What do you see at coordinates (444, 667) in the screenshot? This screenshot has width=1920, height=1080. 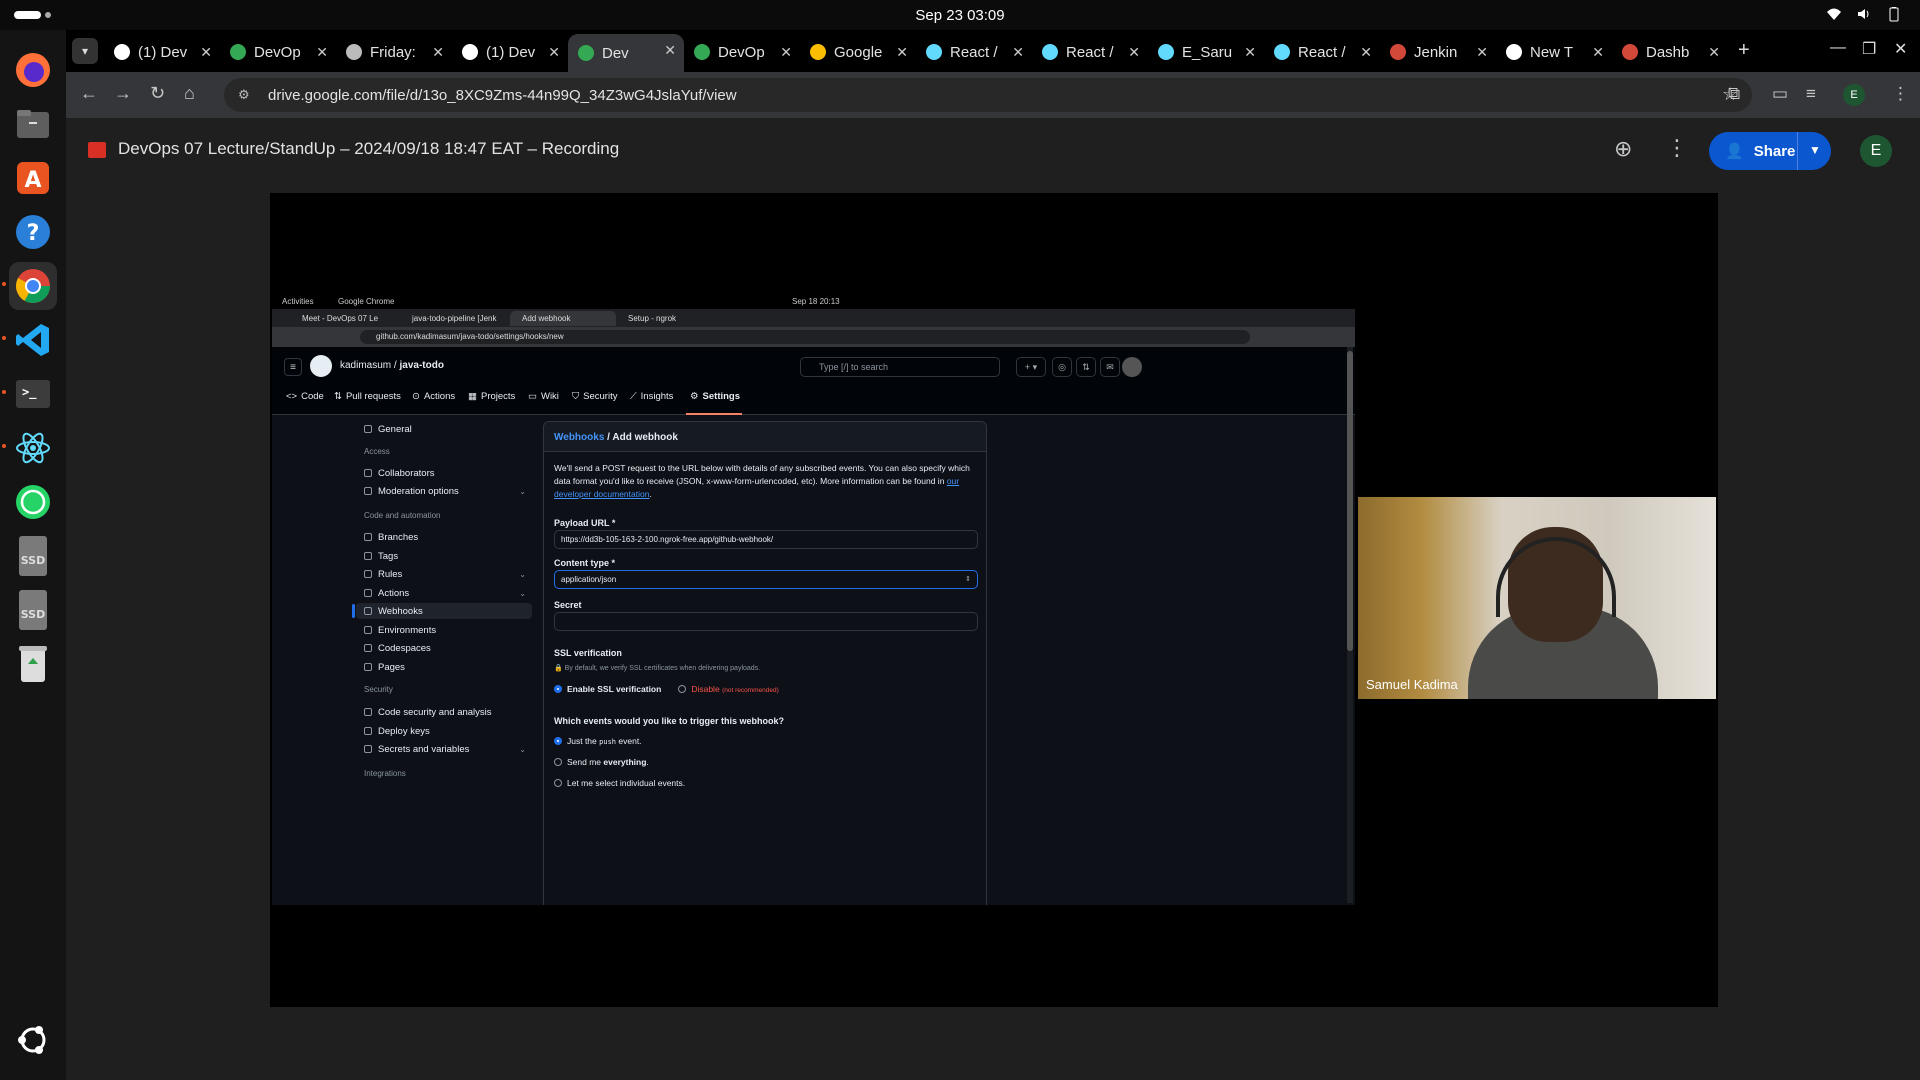 I see `sidebar-item-pages: Pages` at bounding box center [444, 667].